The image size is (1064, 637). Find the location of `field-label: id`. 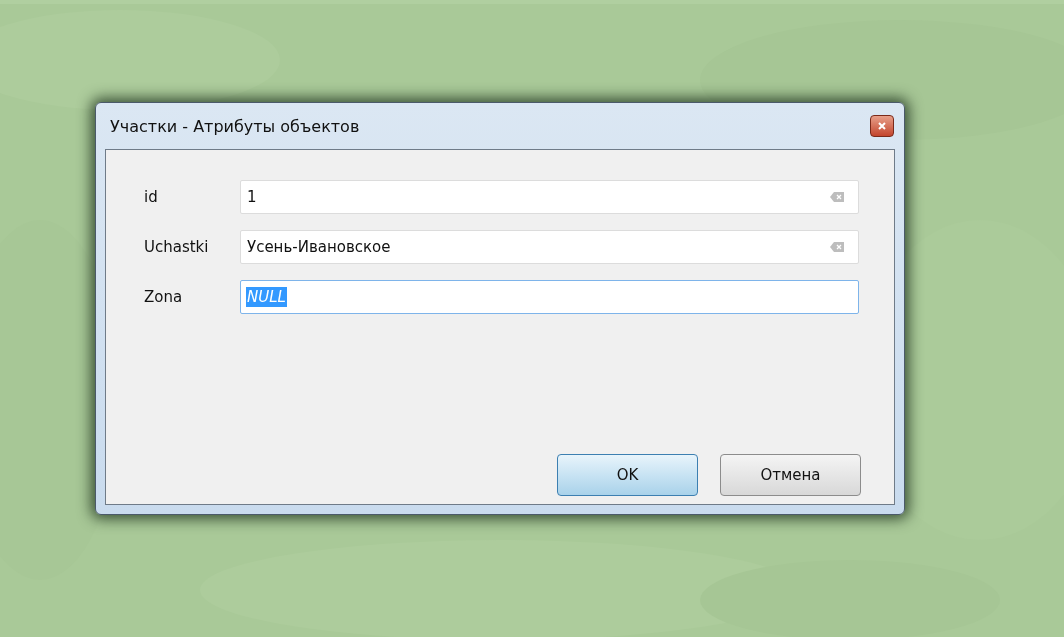

field-label: id is located at coordinates (151, 197).